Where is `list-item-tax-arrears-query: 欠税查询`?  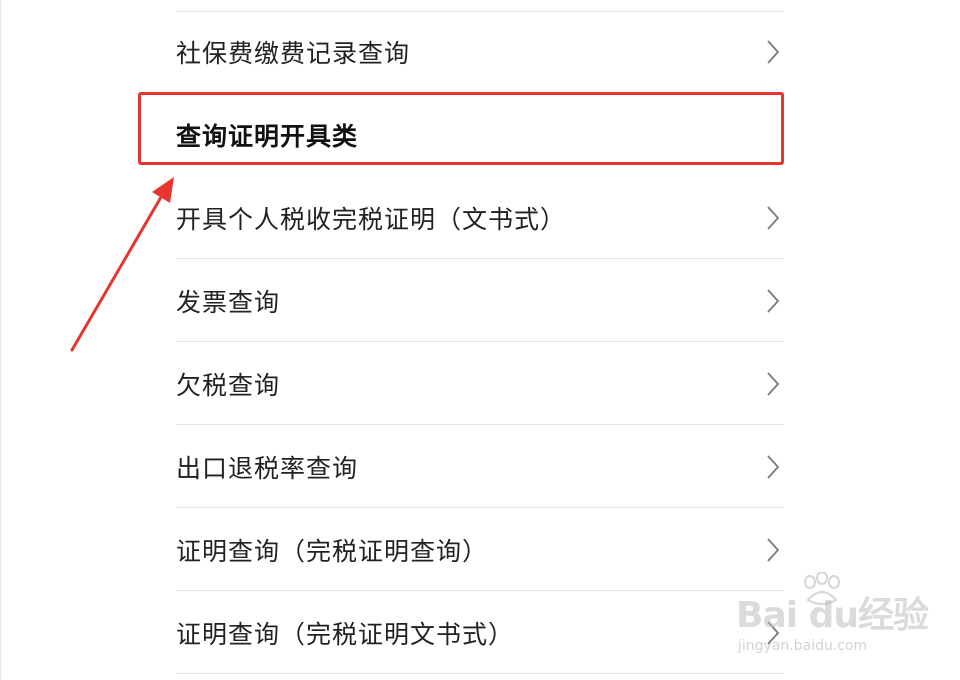 list-item-tax-arrears-query: 欠税查询 is located at coordinates (480, 384).